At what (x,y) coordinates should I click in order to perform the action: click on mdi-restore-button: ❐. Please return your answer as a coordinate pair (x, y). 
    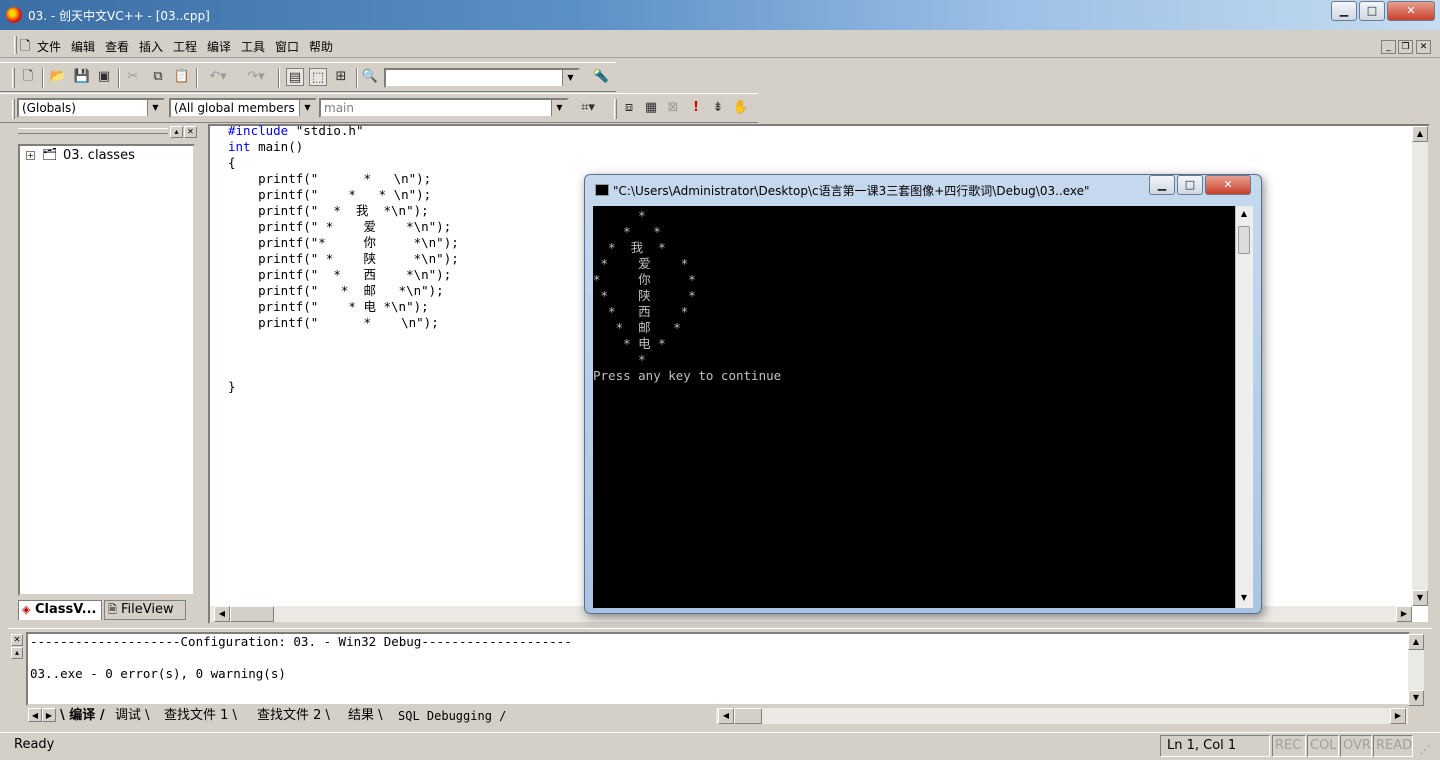
    Looking at the image, I should click on (1405, 47).